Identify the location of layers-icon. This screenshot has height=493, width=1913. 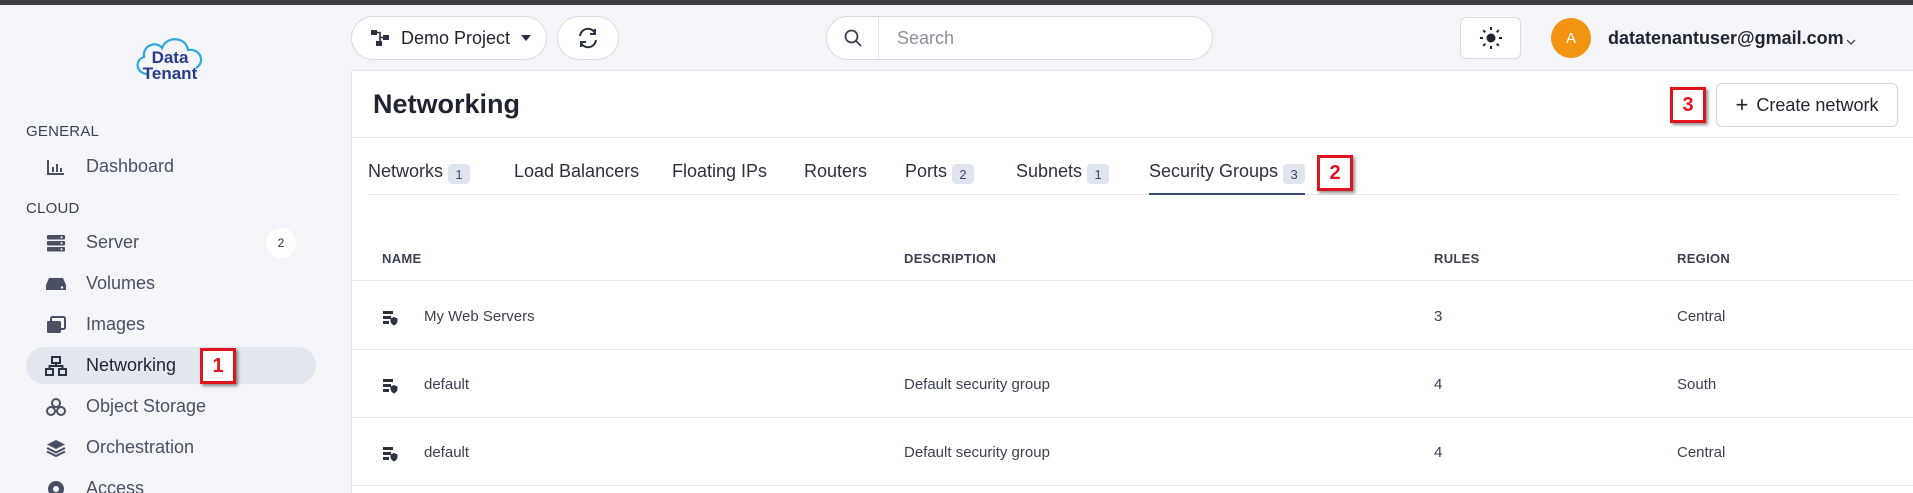
(56, 448).